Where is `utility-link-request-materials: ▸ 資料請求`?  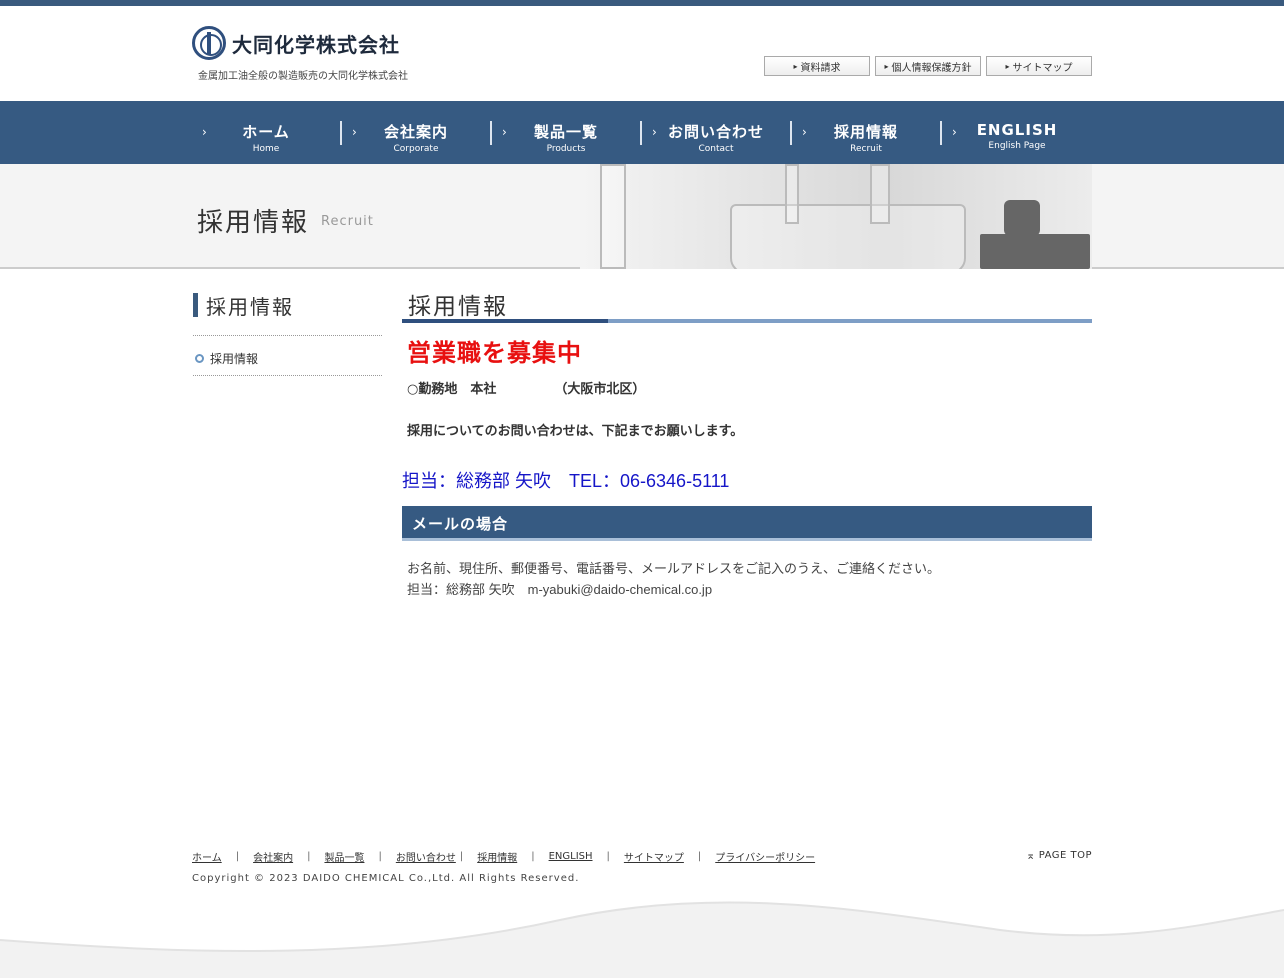
utility-link-request-materials: ▸ 資料請求 is located at coordinates (817, 66).